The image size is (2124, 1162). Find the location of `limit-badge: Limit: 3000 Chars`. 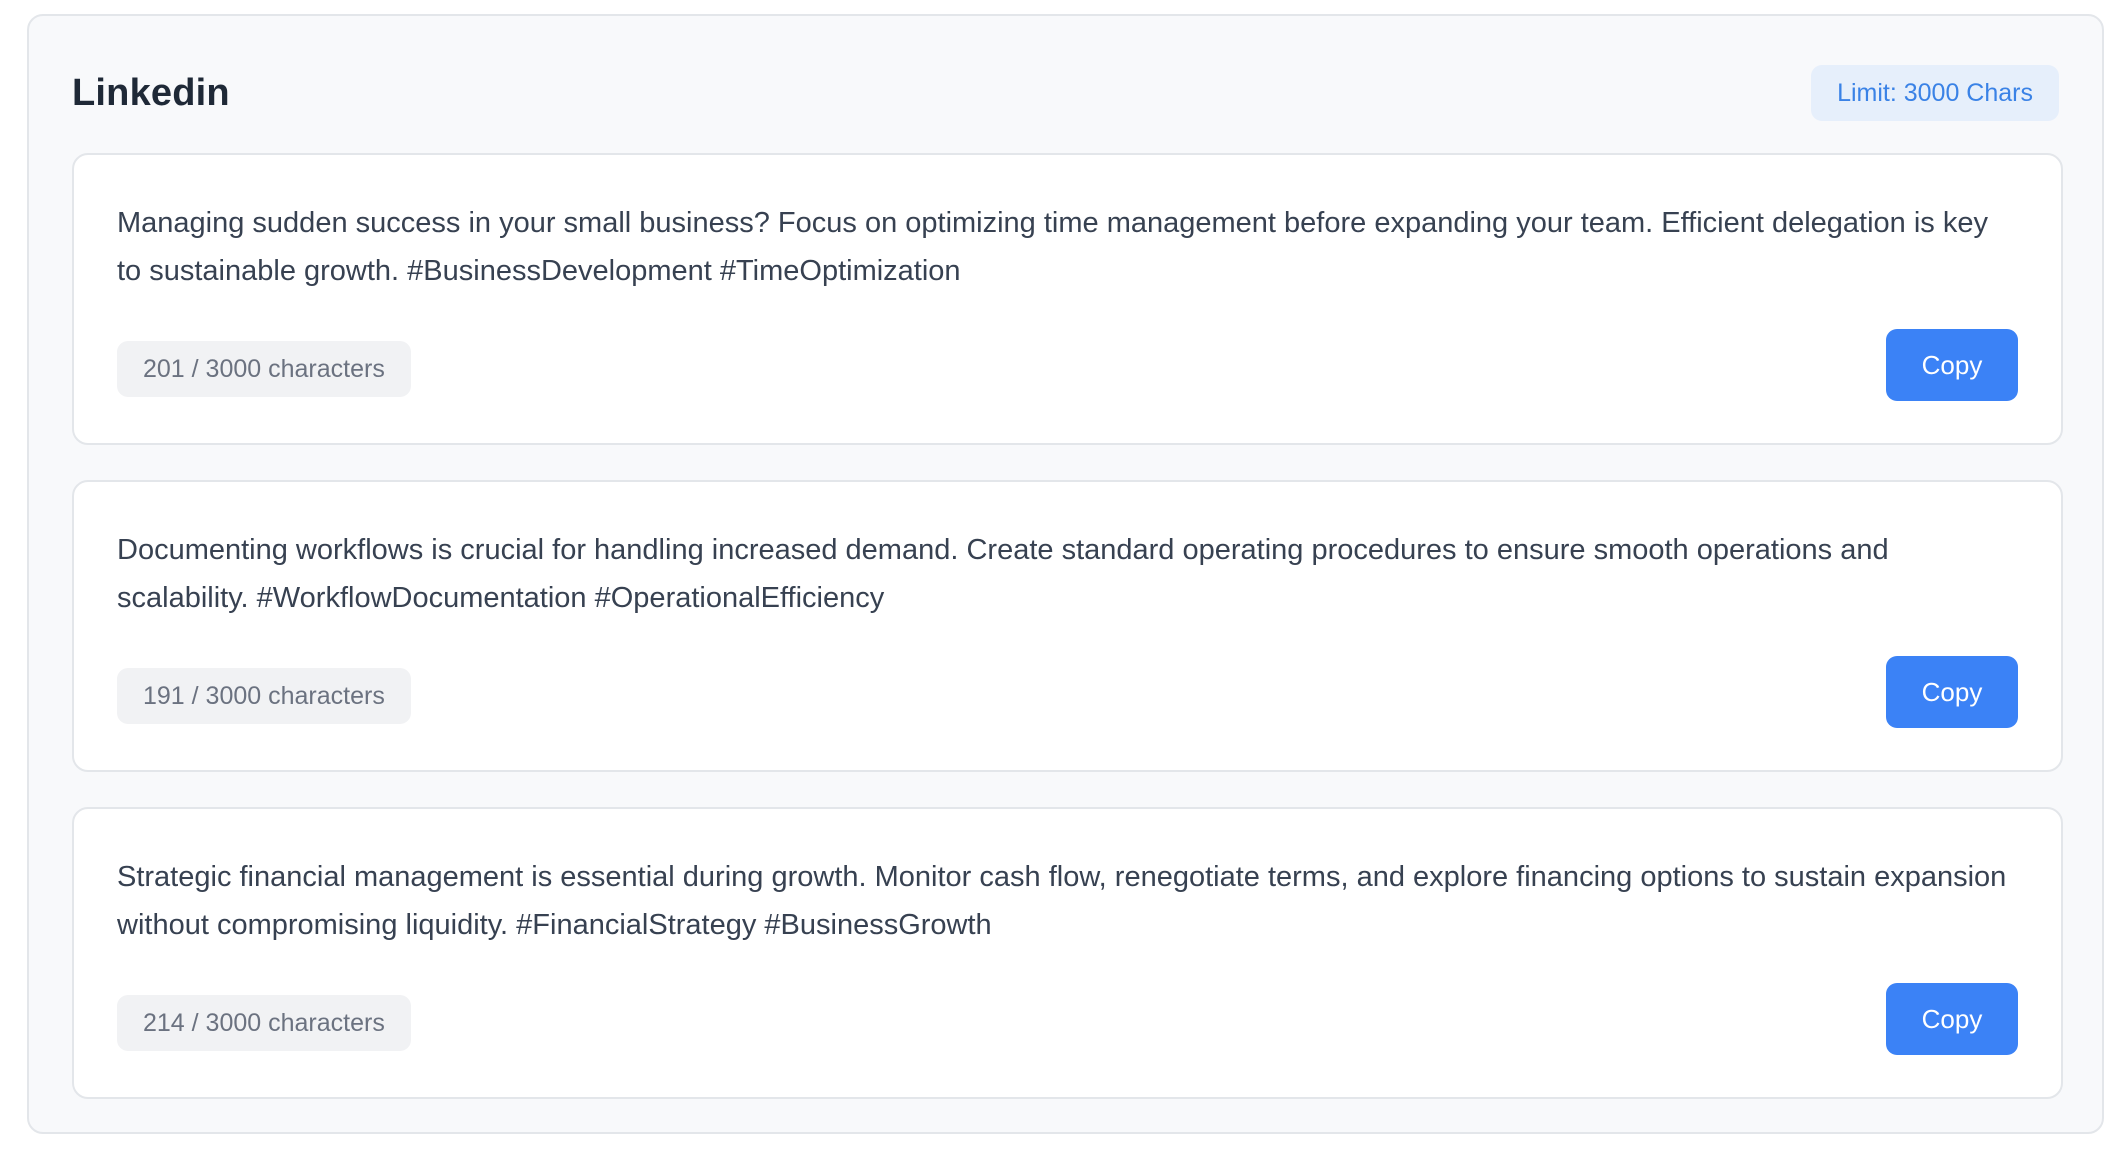

limit-badge: Limit: 3000 Chars is located at coordinates (1935, 93).